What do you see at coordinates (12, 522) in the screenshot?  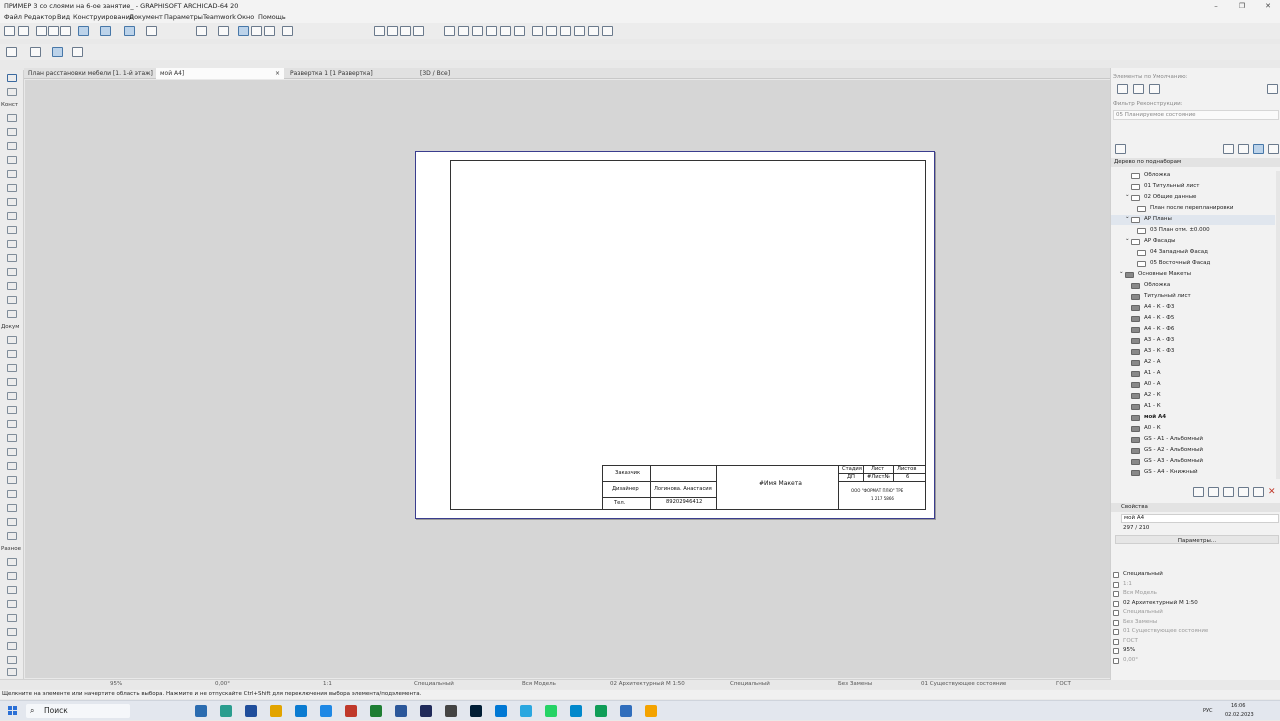 I see `change-tool-icon` at bounding box center [12, 522].